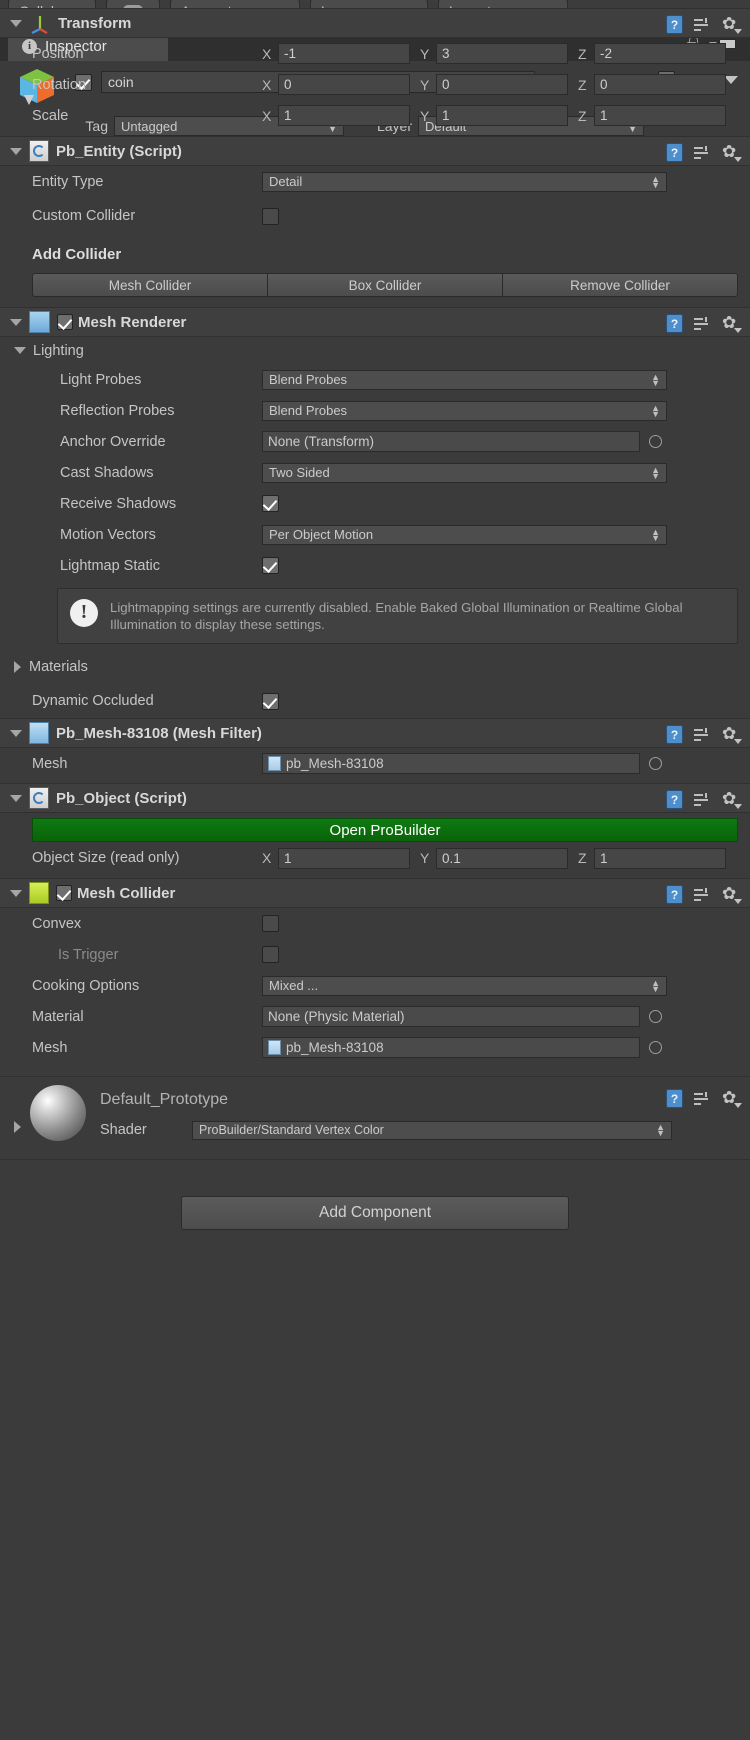 The height and width of the screenshot is (1740, 750). Describe the element at coordinates (375, 667) in the screenshot. I see `materials-foldout-row: Materials` at that location.